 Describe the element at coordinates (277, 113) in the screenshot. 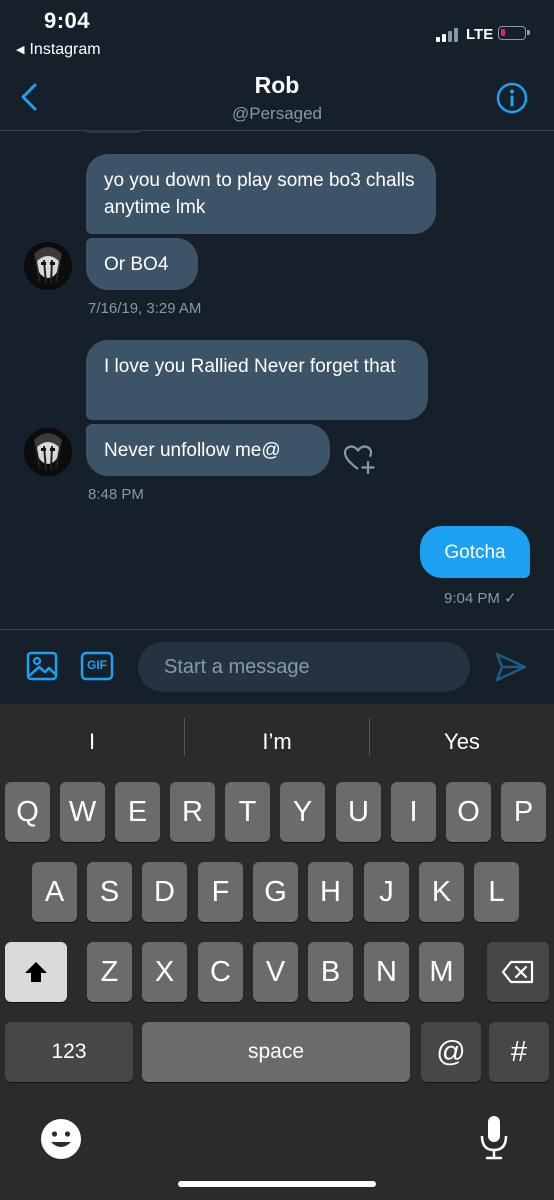

I see `conversation-handle: @Persaged` at that location.